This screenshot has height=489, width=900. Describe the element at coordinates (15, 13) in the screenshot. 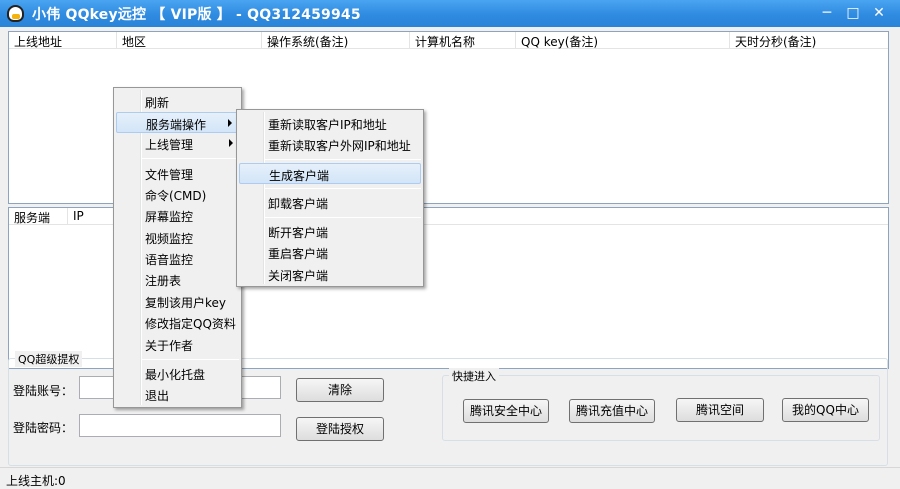

I see `qq-penguin-icon` at that location.